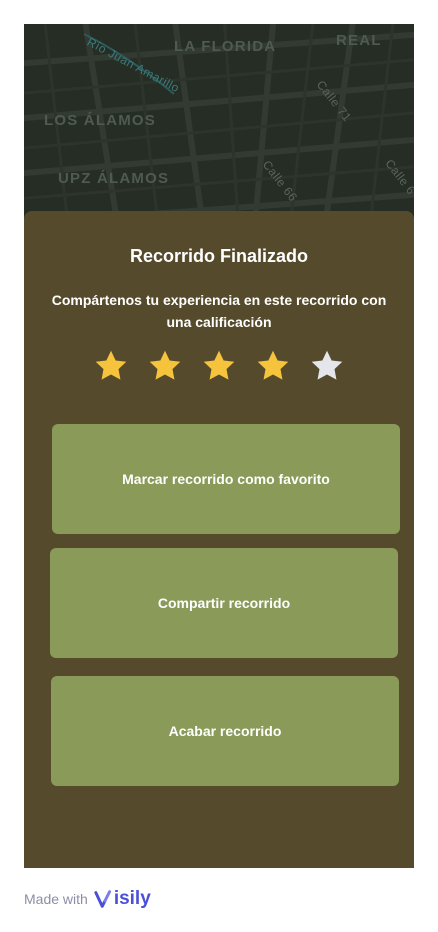 The width and height of the screenshot is (438, 932). I want to click on share-button: Compartir recorrido, so click(224, 603).